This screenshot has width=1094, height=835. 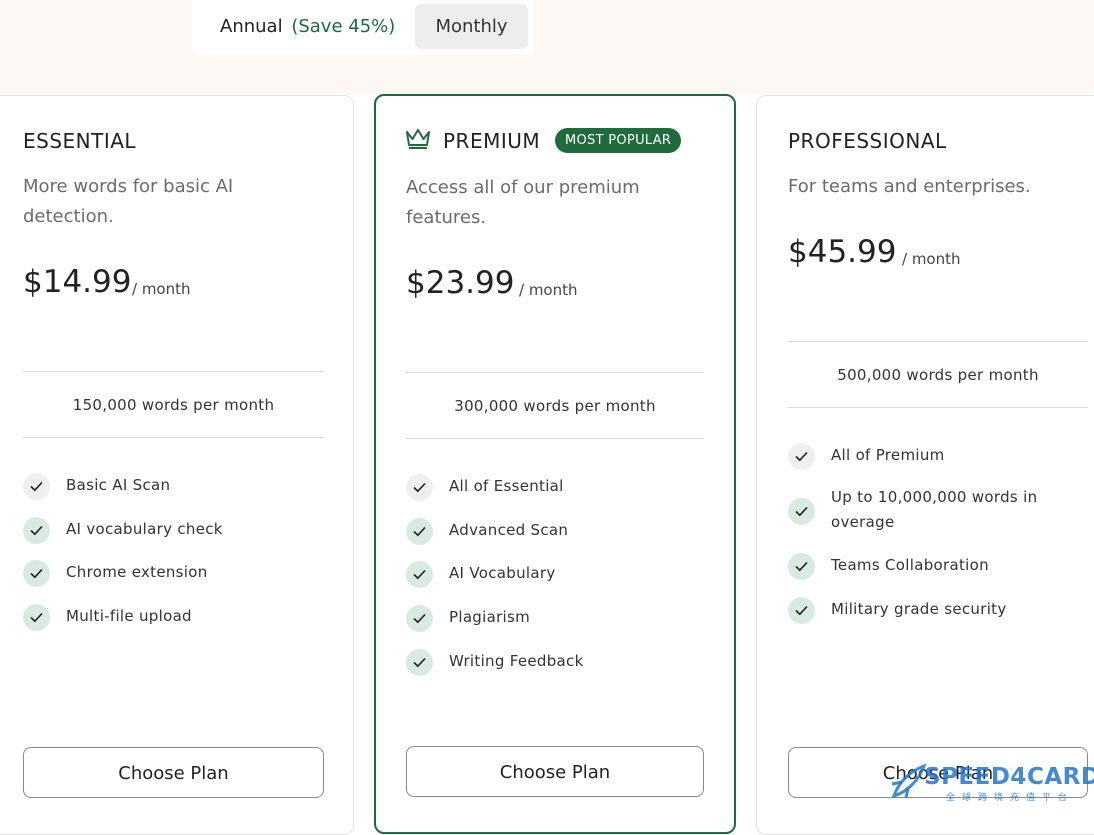 What do you see at coordinates (509, 530) in the screenshot?
I see `feature-label: Advanced Scan` at bounding box center [509, 530].